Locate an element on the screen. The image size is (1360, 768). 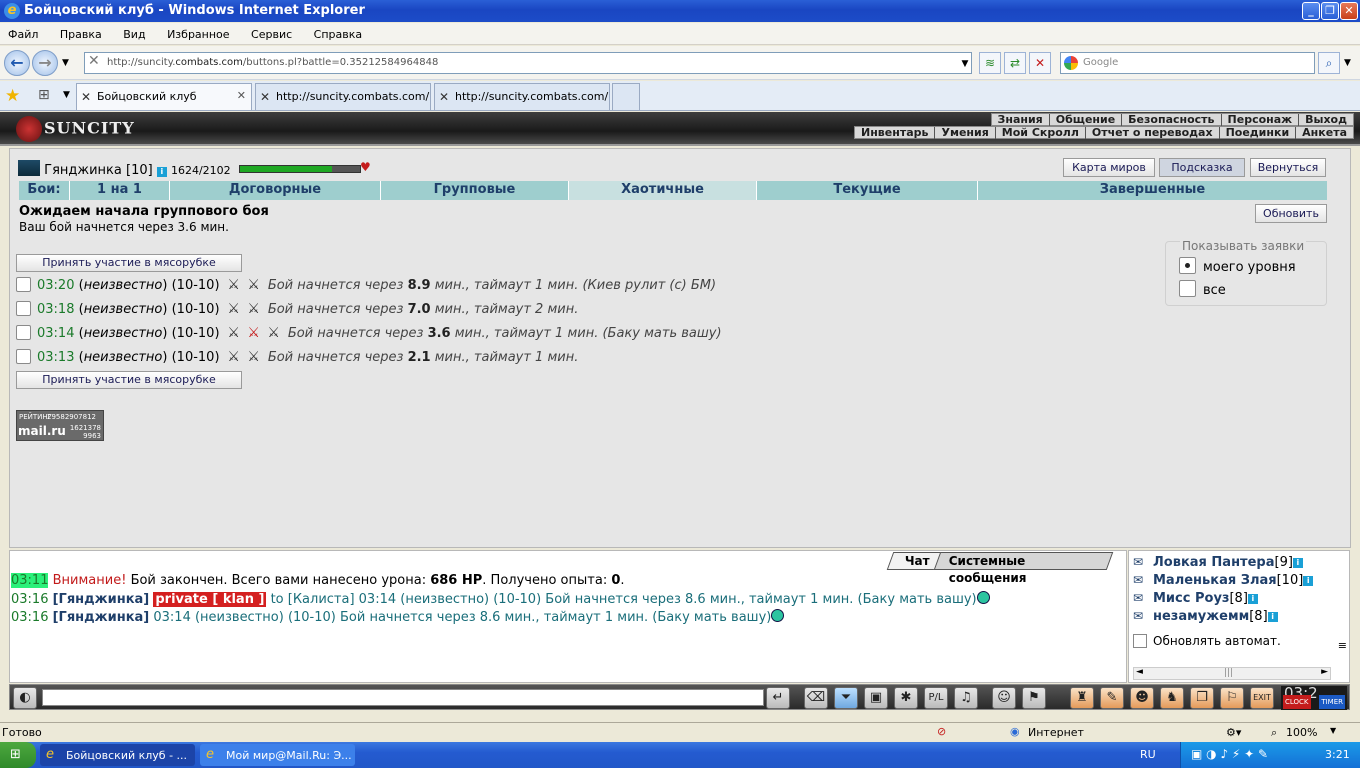
scroll-thumb: ||| is located at coordinates (1228, 673).